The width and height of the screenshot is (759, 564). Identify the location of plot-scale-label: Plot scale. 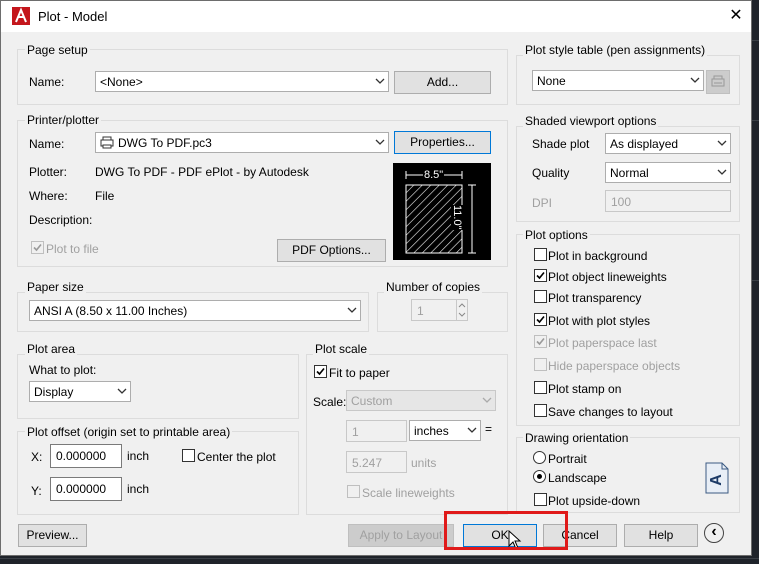
(341, 349).